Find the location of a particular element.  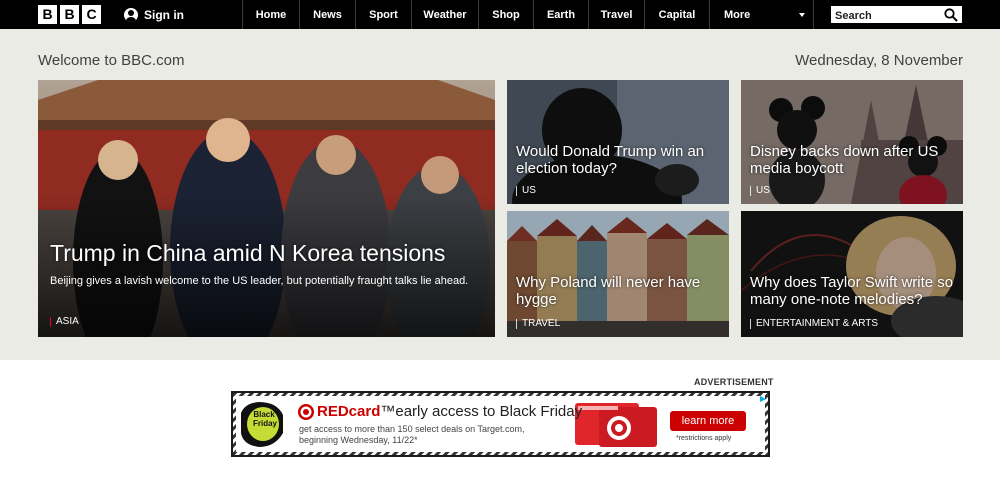

story-tag-label: TRAVEL is located at coordinates (541, 323).